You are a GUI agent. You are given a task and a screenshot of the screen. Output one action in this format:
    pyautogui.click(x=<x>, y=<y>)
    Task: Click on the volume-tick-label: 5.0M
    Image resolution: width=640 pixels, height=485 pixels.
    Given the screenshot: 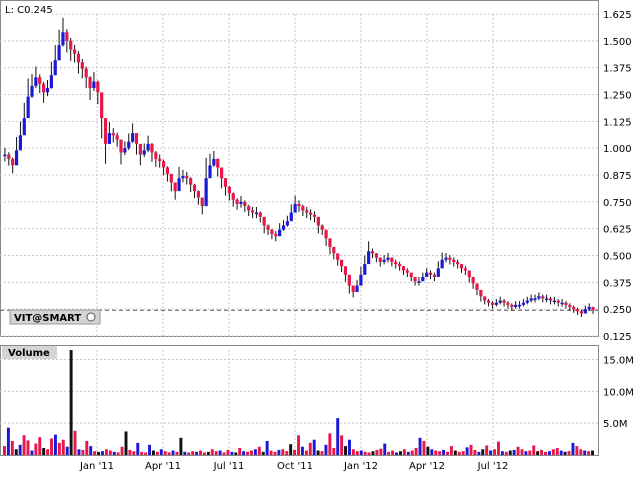 What is the action you would take?
    pyautogui.click(x=615, y=424)
    